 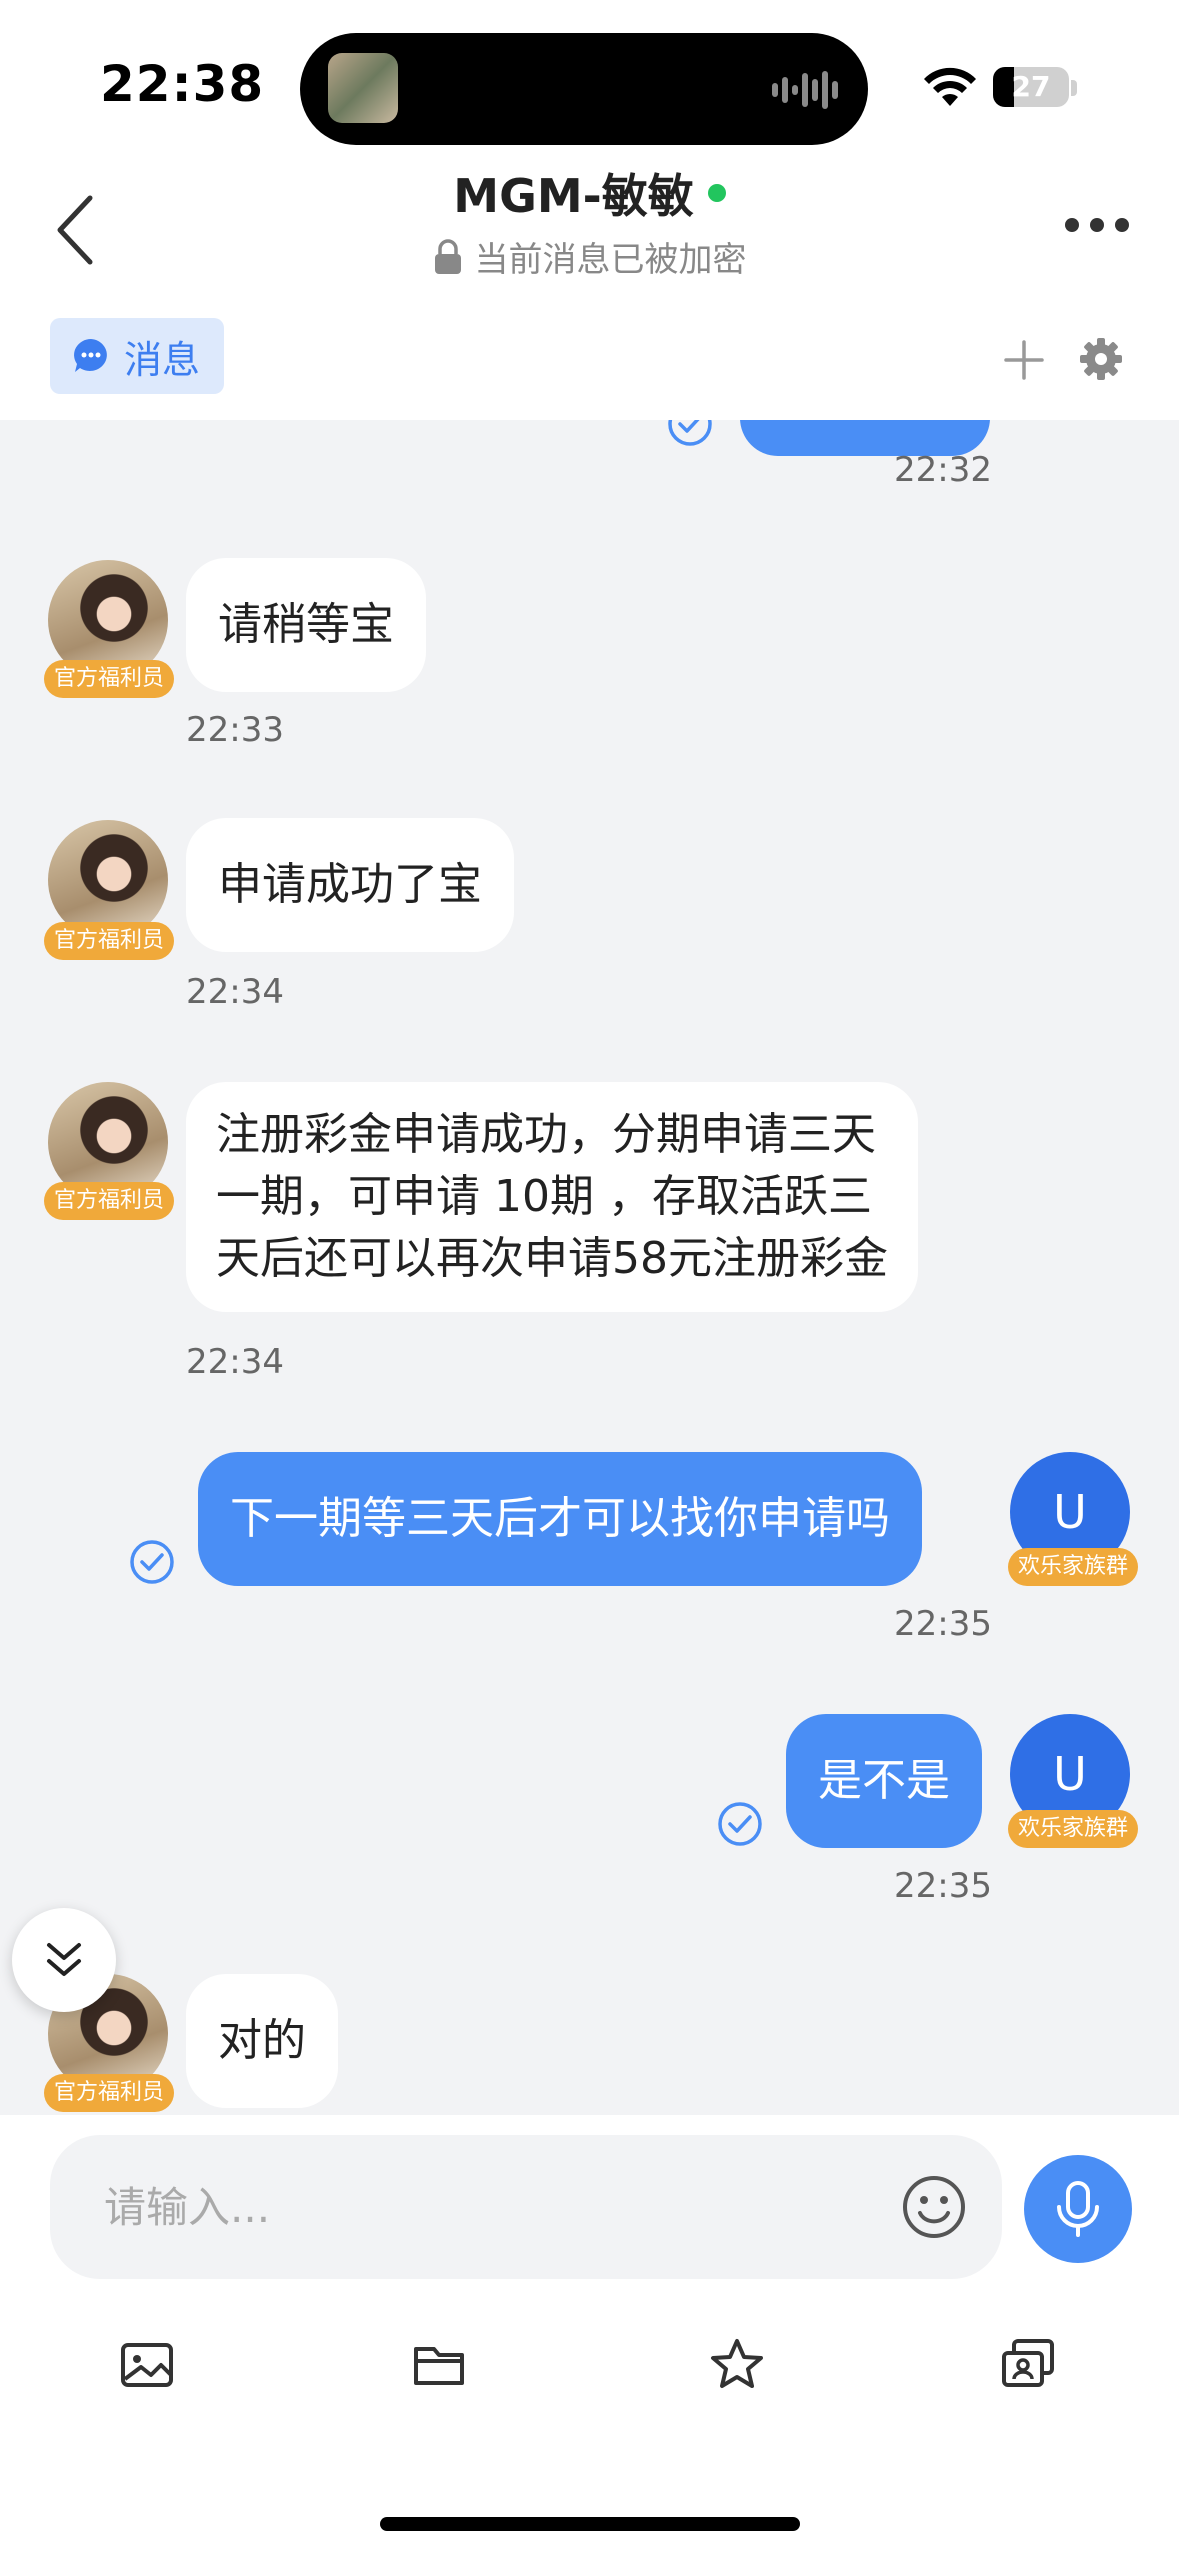 I want to click on message-bubble: 是不是, so click(x=884, y=1781).